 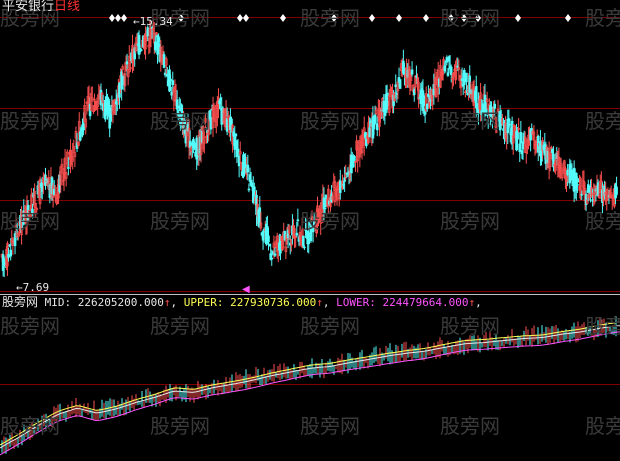 I want to click on high-price-label: 15.34, so click(x=156, y=21).